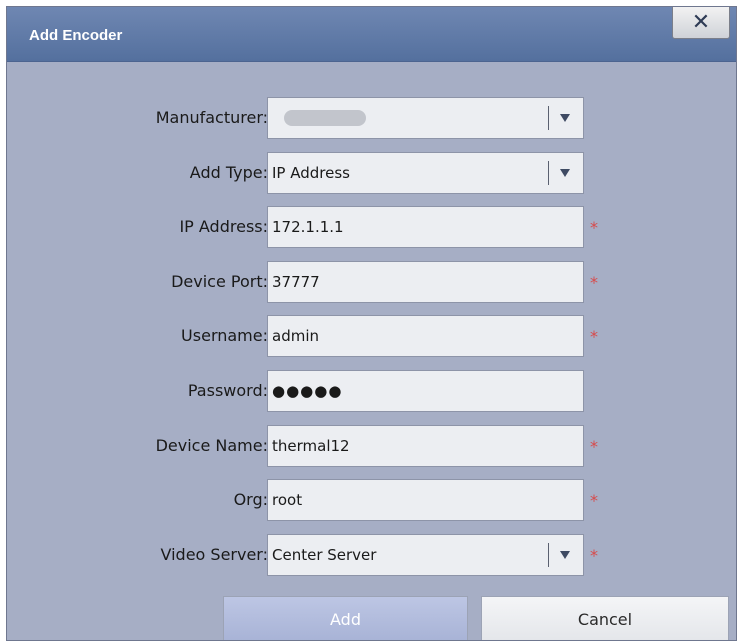  I want to click on ip-address-row: IP Address: 172.1.1.1 *, so click(371, 227).